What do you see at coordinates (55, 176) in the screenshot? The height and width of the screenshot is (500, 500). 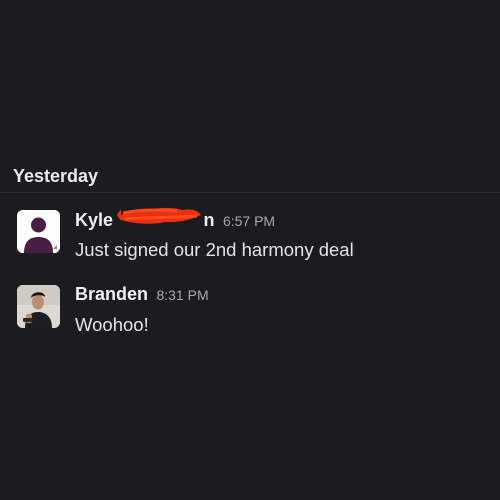 I see `day-divider-label: Yesterday` at bounding box center [55, 176].